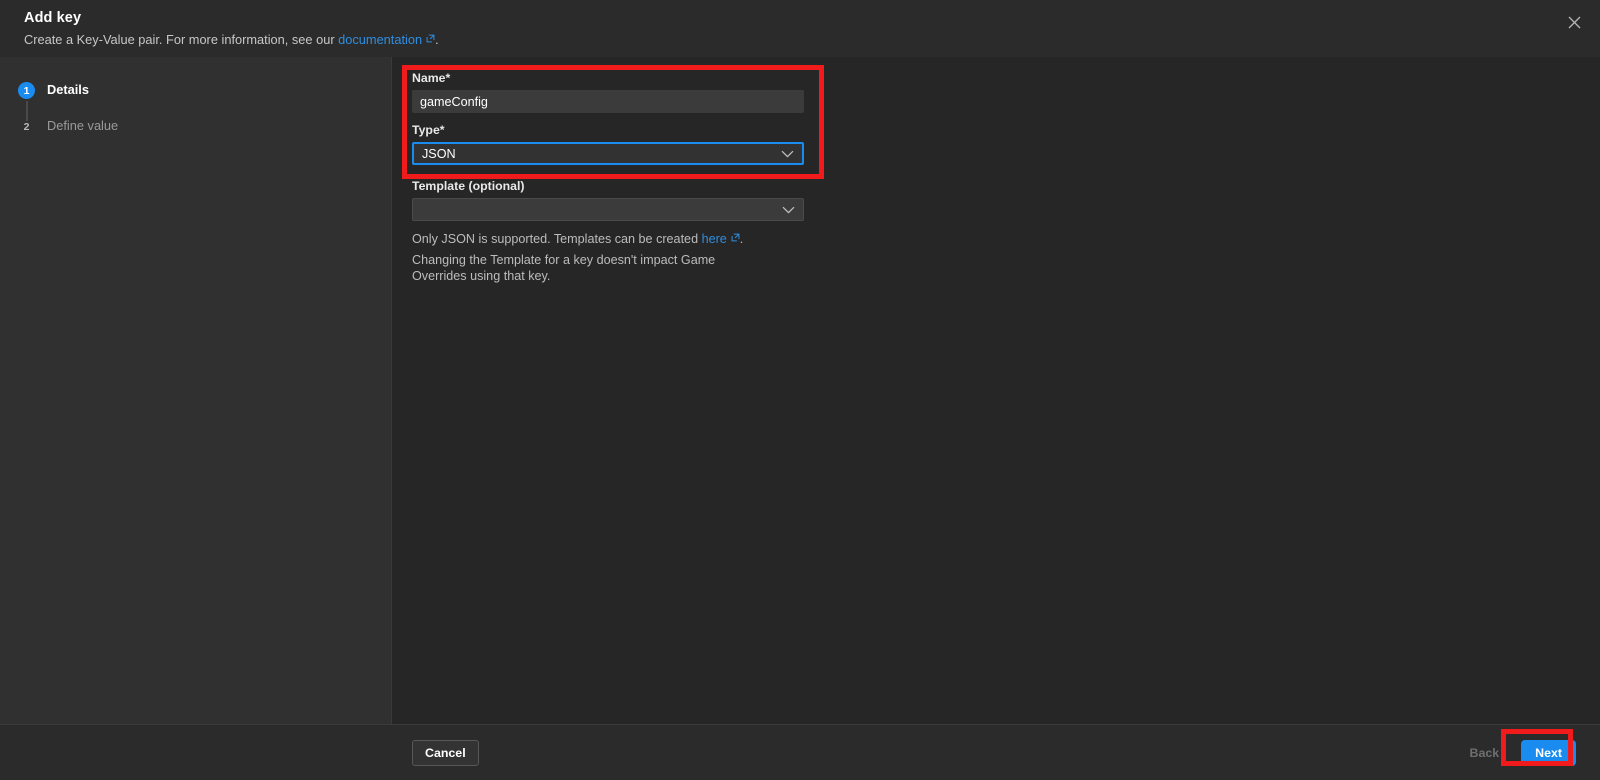 The height and width of the screenshot is (780, 1600). I want to click on type-select-value: JSON, so click(439, 153).